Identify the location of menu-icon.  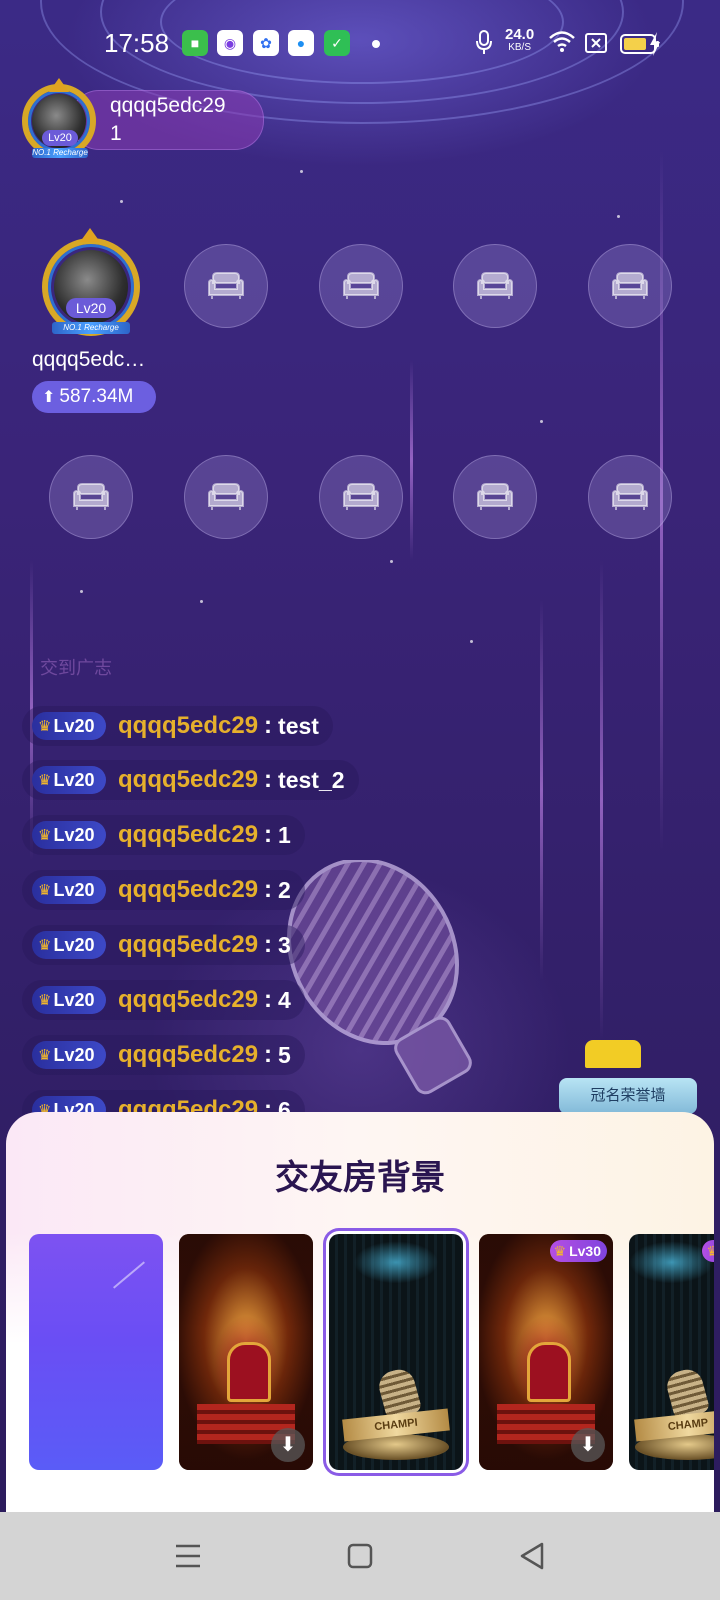
(188, 1556).